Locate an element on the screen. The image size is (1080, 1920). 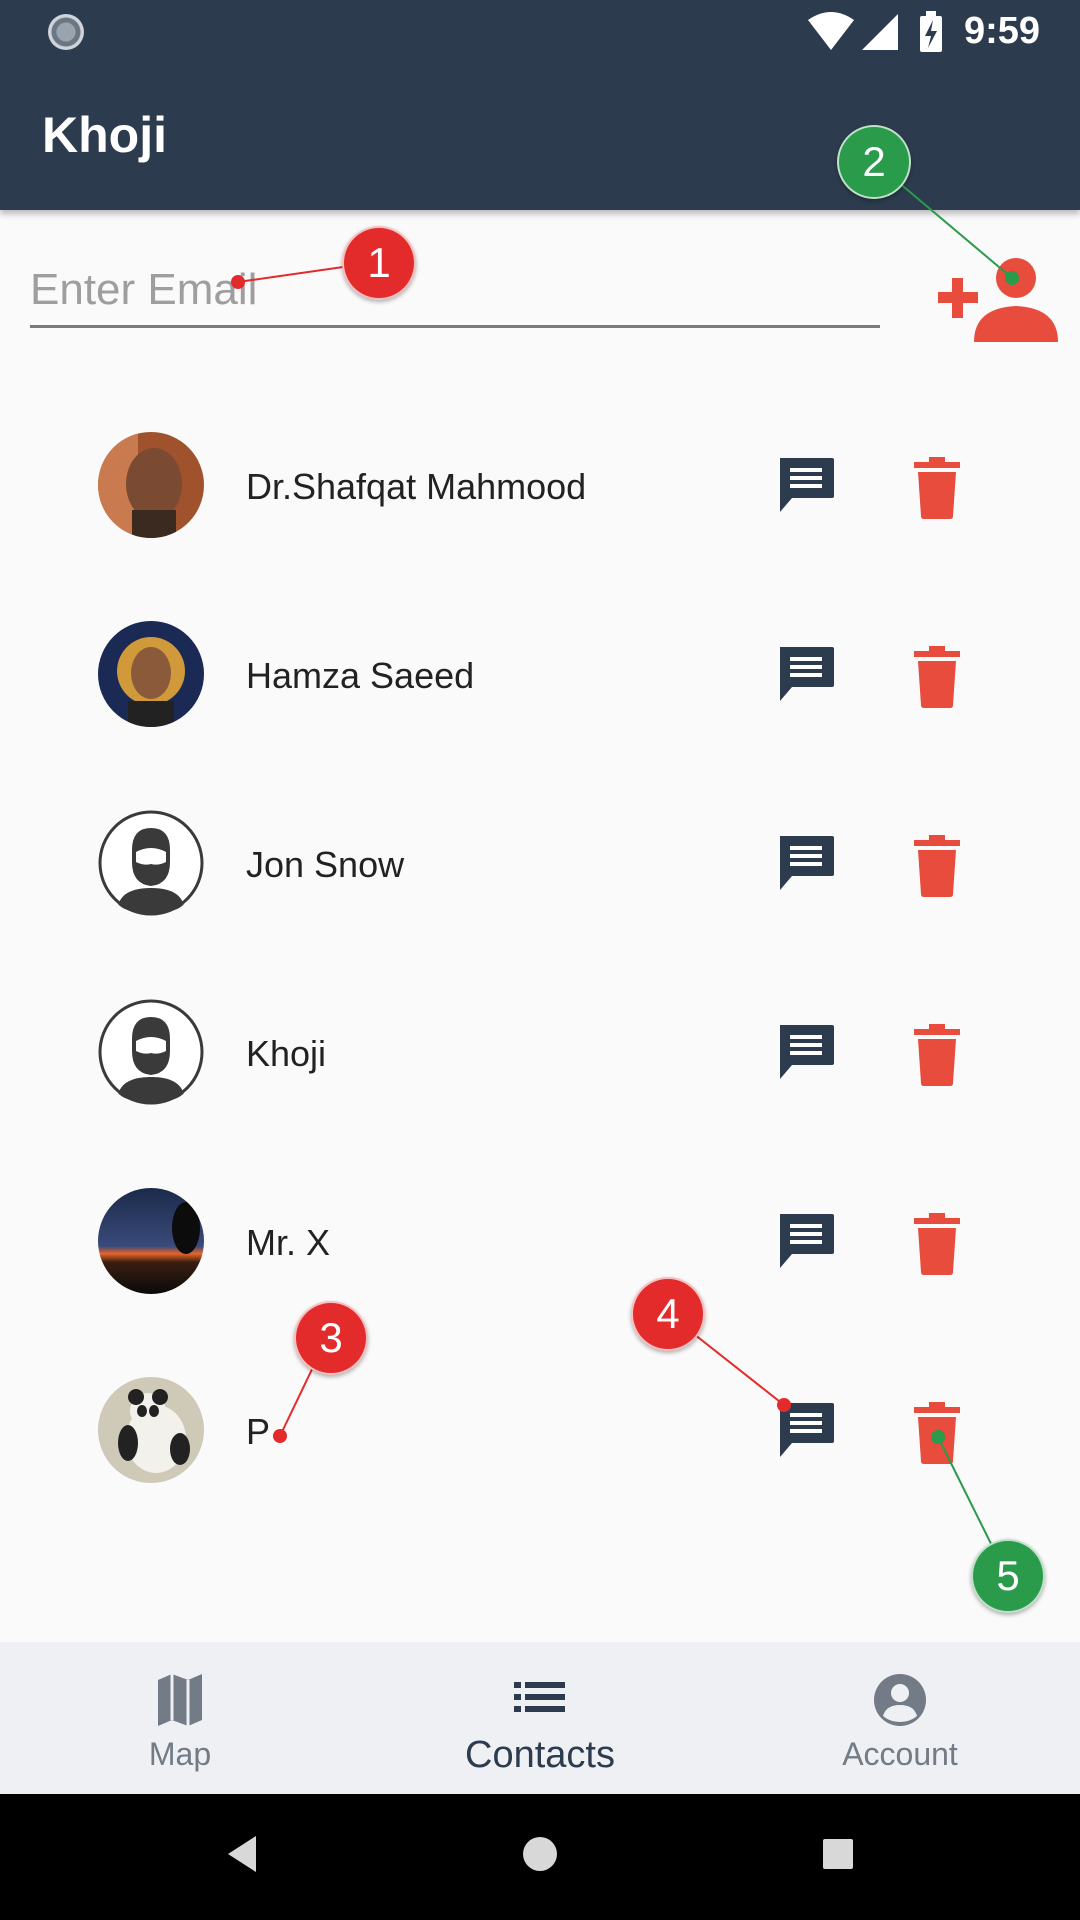
nav-item-account: Account is located at coordinates (900, 1718).